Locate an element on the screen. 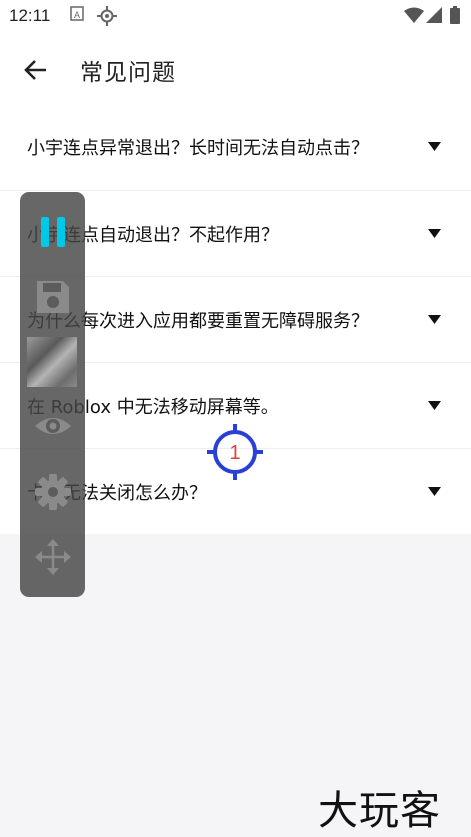  signal-icon is located at coordinates (434, 17).